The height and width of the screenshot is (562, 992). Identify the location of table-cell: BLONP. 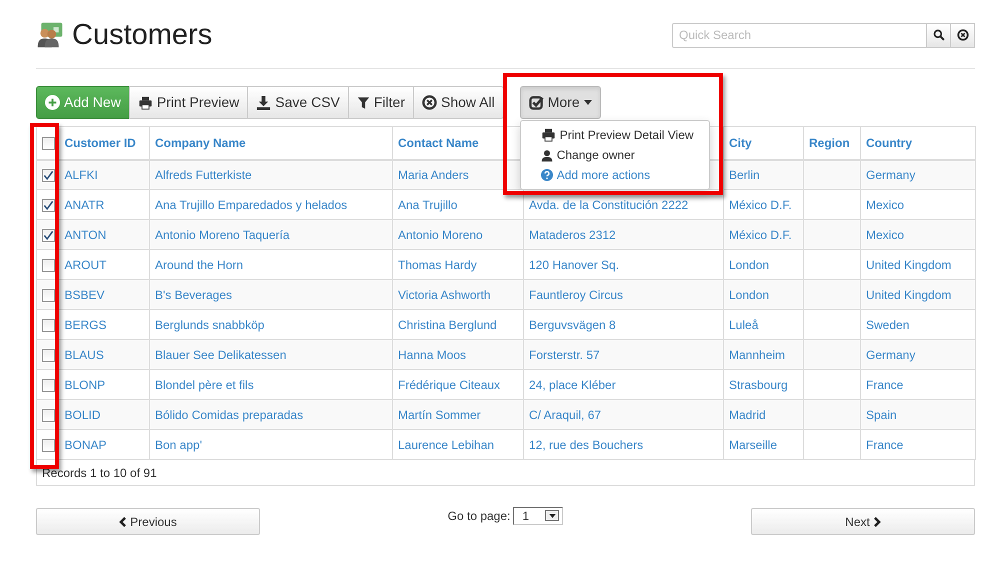
(85, 385).